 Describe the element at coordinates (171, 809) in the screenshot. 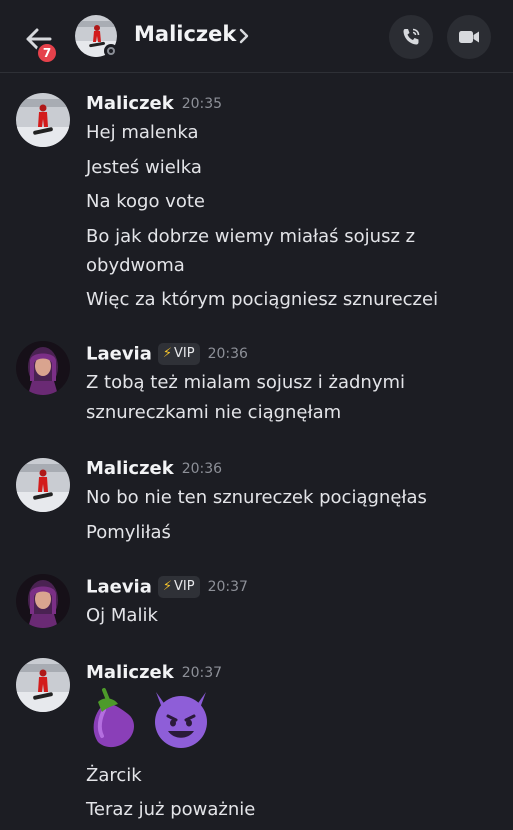

I see `message-text: Teraz już poważnie` at that location.